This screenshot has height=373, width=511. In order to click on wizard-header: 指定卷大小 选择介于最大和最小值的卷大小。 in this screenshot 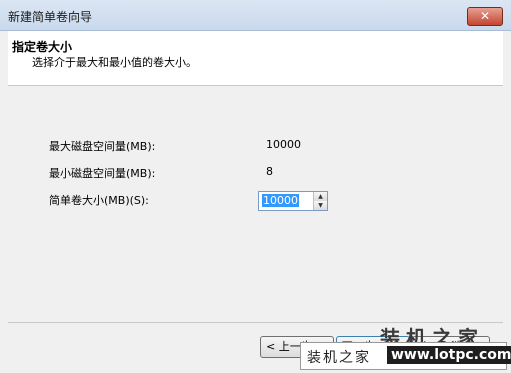, I will do `click(255, 58)`.